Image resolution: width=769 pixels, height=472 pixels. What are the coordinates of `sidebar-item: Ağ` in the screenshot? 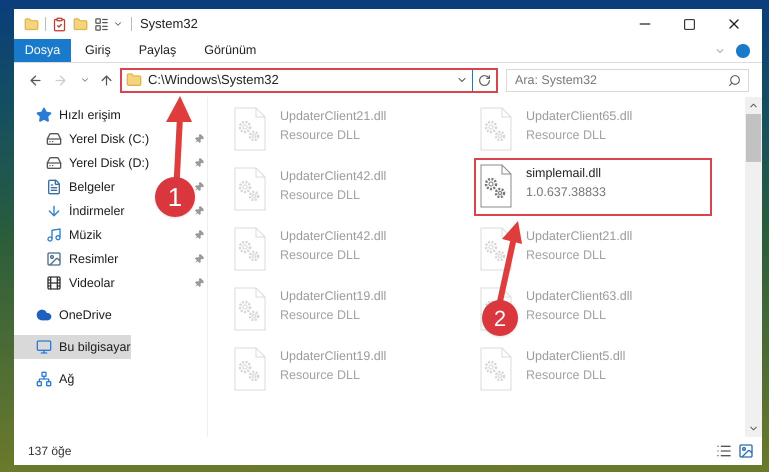 It's located at (46, 379).